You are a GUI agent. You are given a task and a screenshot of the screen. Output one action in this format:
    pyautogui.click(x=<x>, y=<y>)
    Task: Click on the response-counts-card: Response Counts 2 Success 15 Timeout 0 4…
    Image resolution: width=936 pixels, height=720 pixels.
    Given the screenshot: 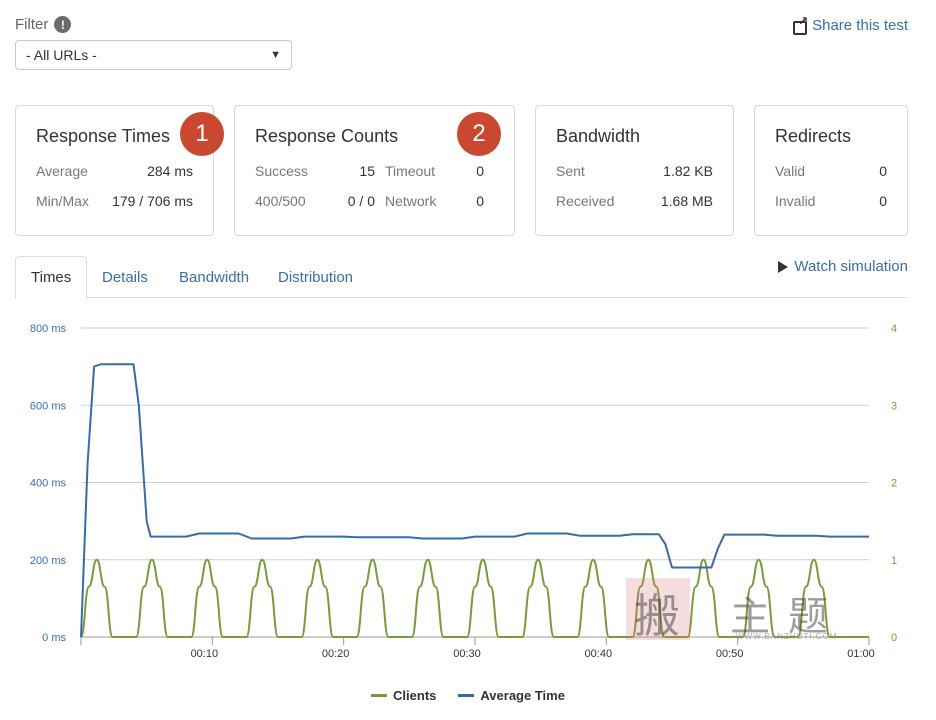 What is the action you would take?
    pyautogui.click(x=374, y=170)
    